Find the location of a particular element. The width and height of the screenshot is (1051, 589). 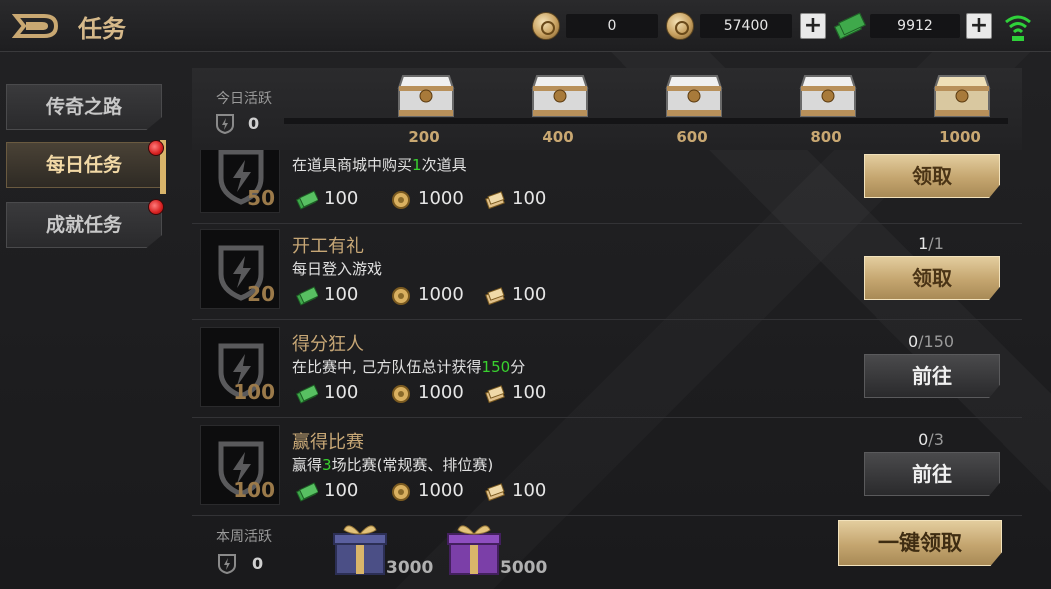

gold-coin-counter: 57400 + is located at coordinates (746, 26).